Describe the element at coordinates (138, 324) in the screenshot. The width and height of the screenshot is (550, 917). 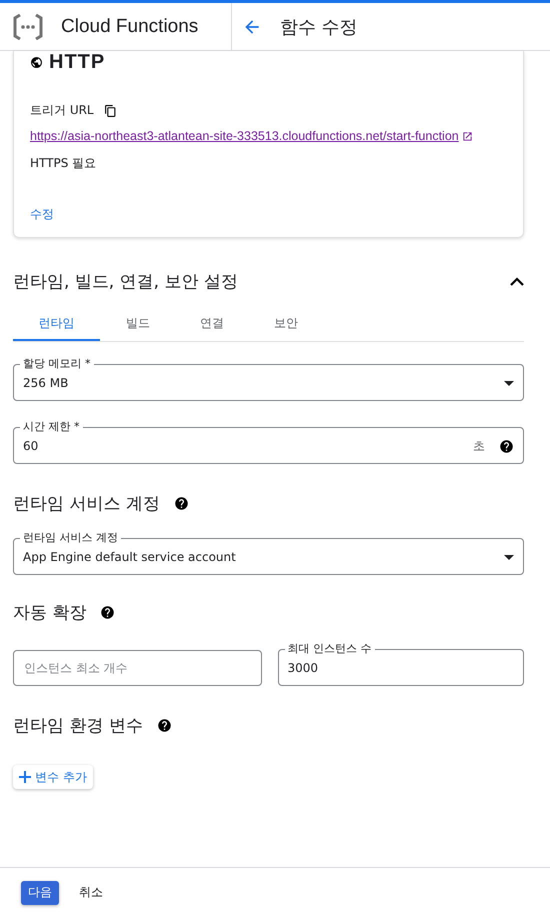
I see `settings-tab: 빌드` at that location.